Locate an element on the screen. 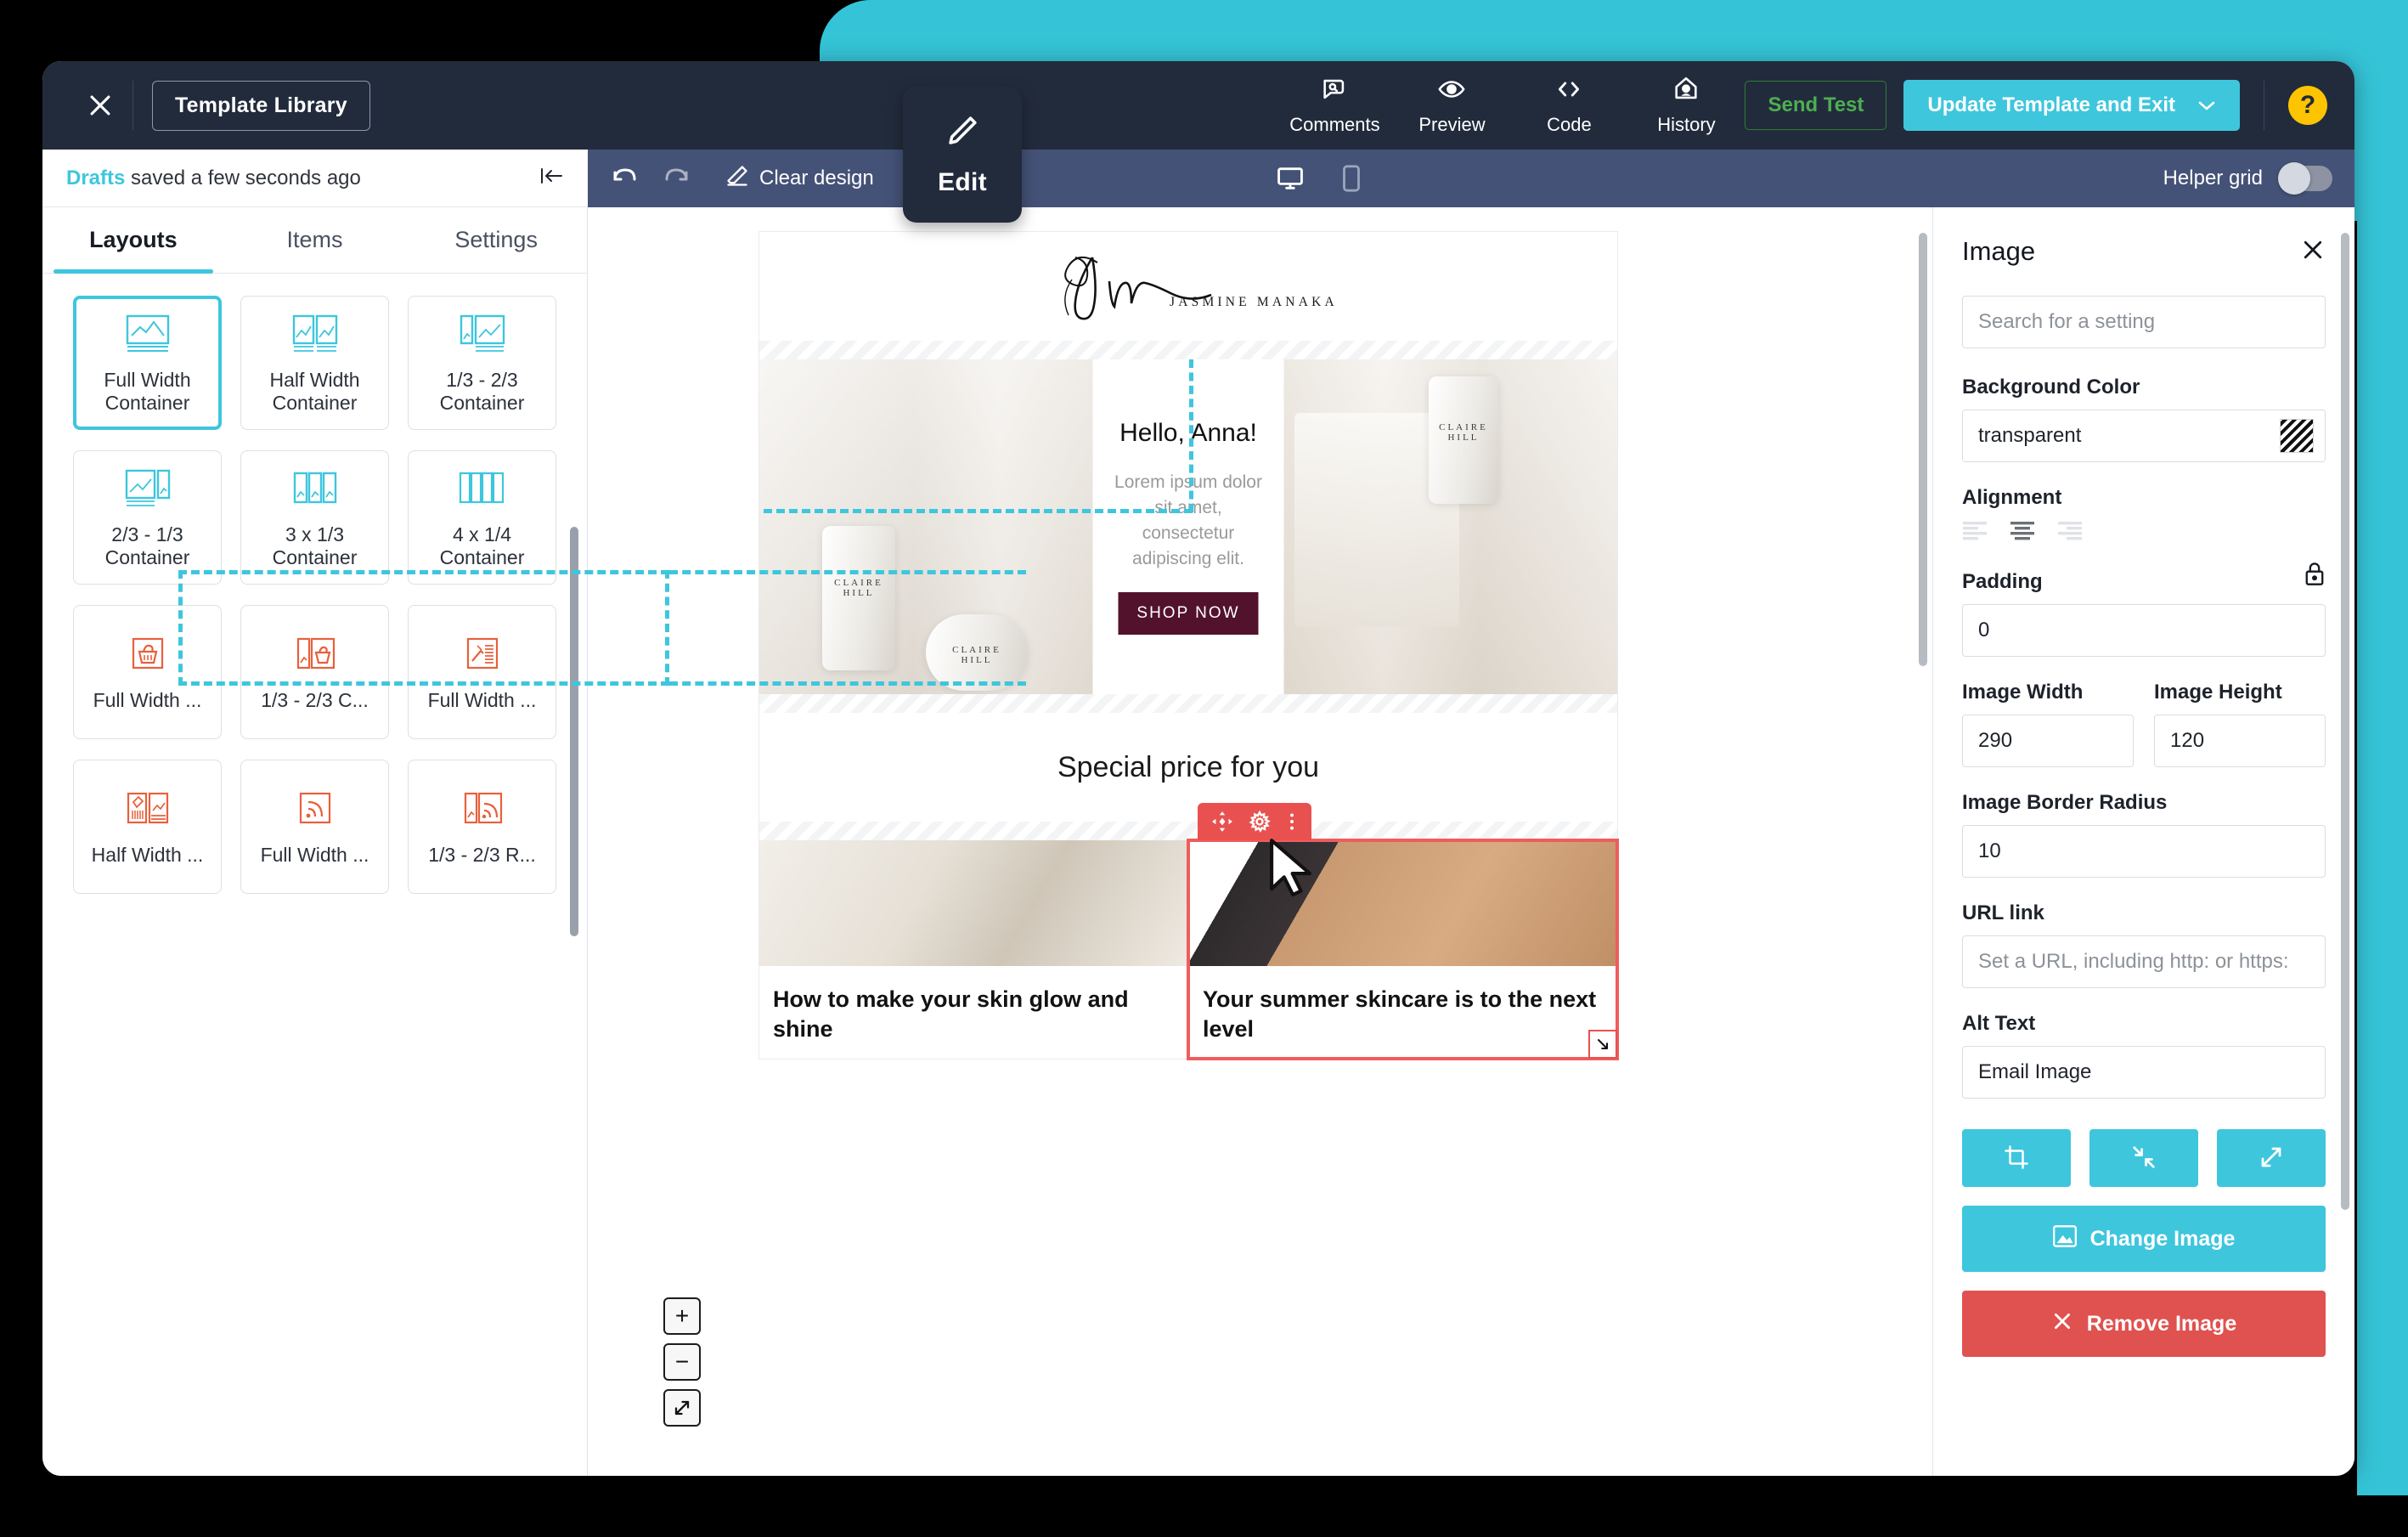 The image size is (2408, 1537). drag-cursor-pointer is located at coordinates (1294, 870).